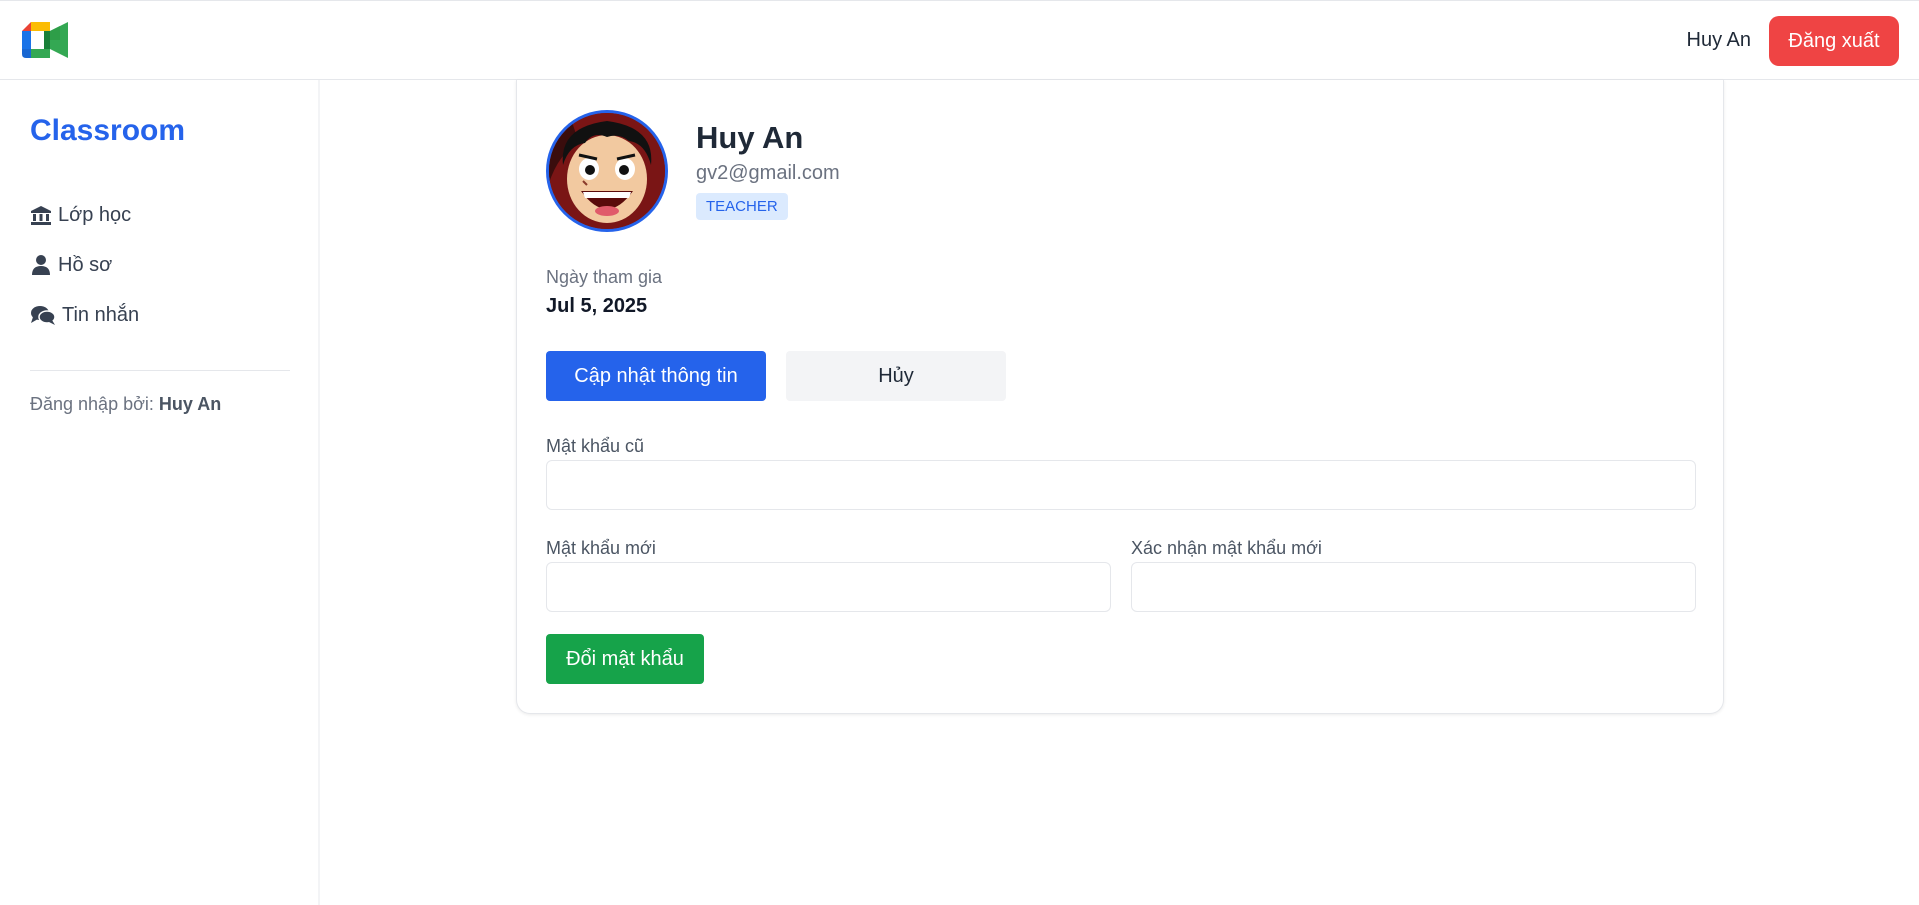  Describe the element at coordinates (1121, 485) in the screenshot. I see `old-password-field` at that location.